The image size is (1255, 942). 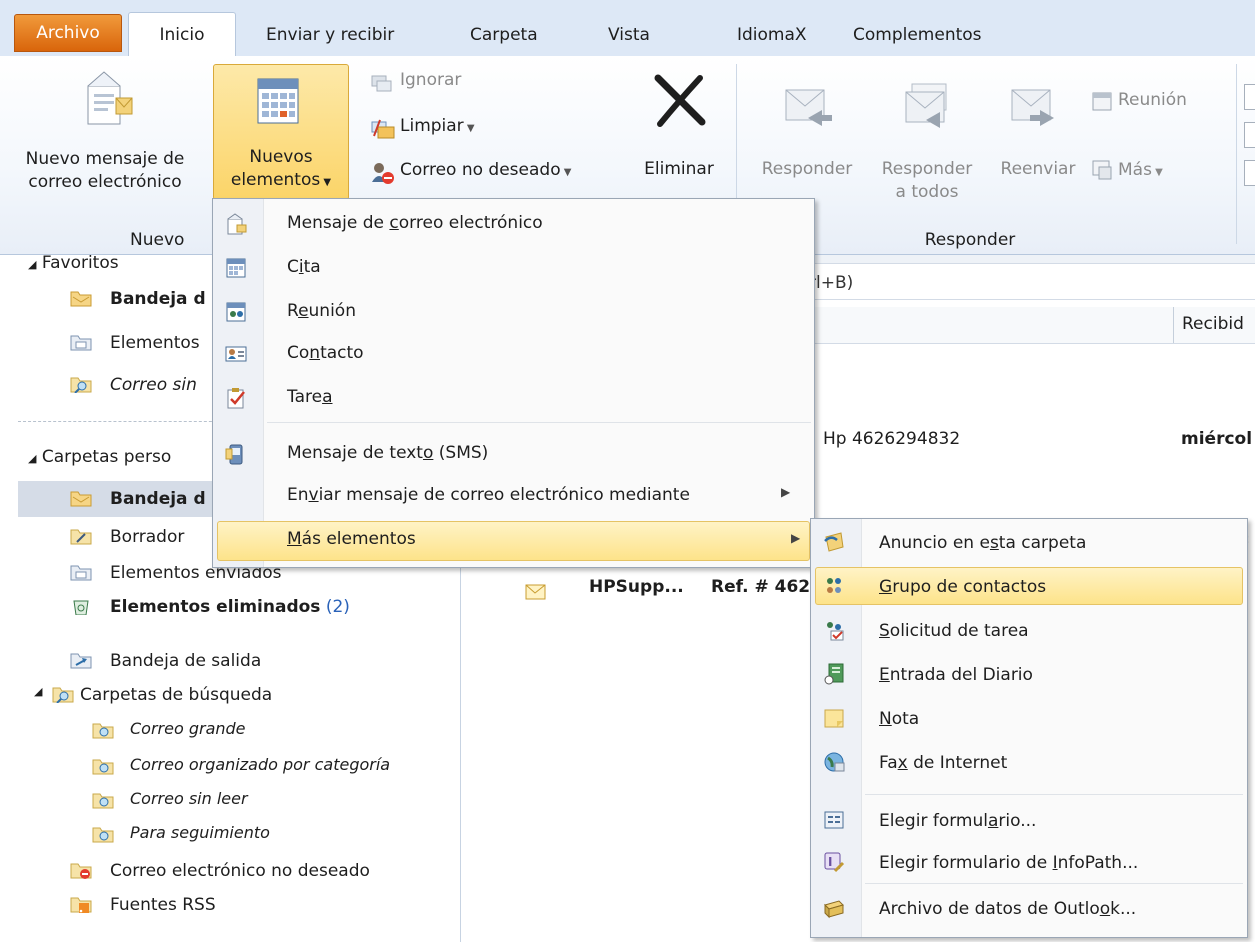 I want to click on submenu-item-post: Anuncio en esta carpeta, so click(x=982, y=543).